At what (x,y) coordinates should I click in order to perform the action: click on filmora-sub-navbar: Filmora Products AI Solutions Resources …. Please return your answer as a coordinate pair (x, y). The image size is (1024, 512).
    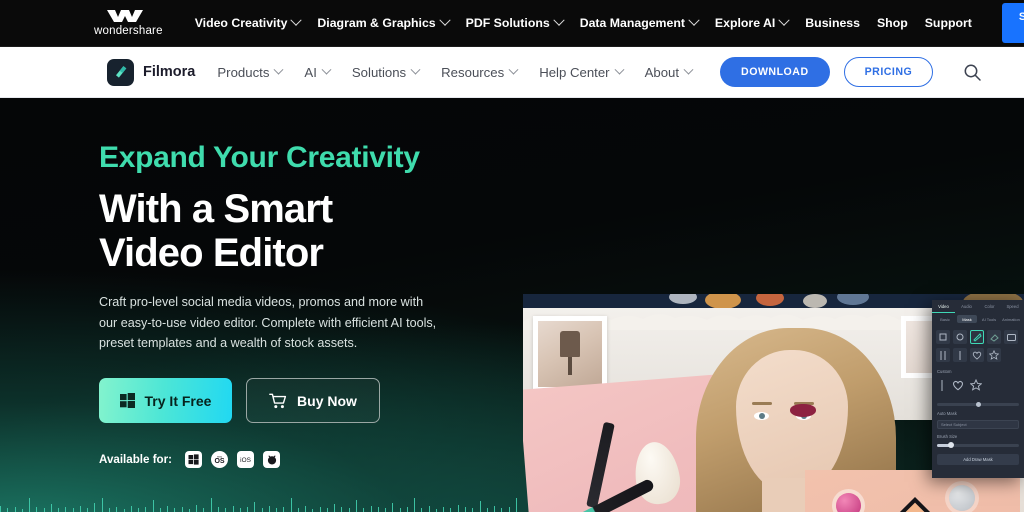
    Looking at the image, I should click on (512, 72).